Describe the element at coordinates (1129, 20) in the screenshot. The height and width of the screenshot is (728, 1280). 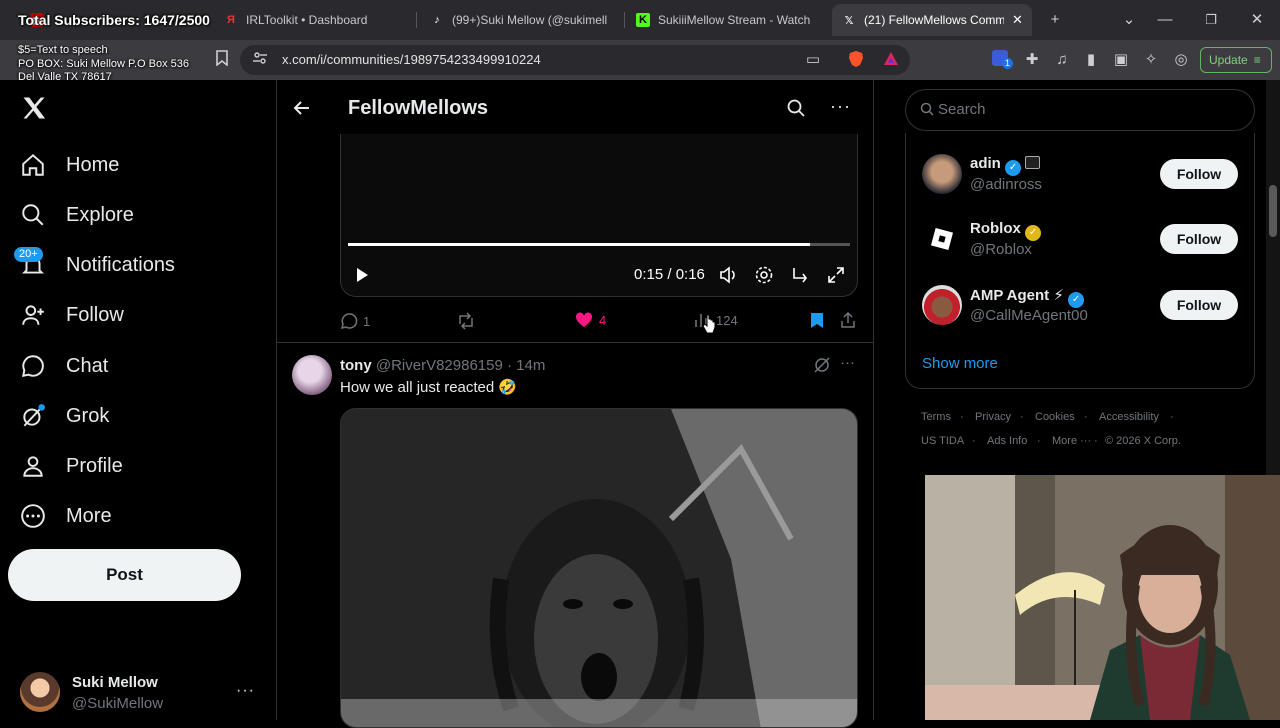
I see `tab-search-chevron-icon: ⌄` at that location.